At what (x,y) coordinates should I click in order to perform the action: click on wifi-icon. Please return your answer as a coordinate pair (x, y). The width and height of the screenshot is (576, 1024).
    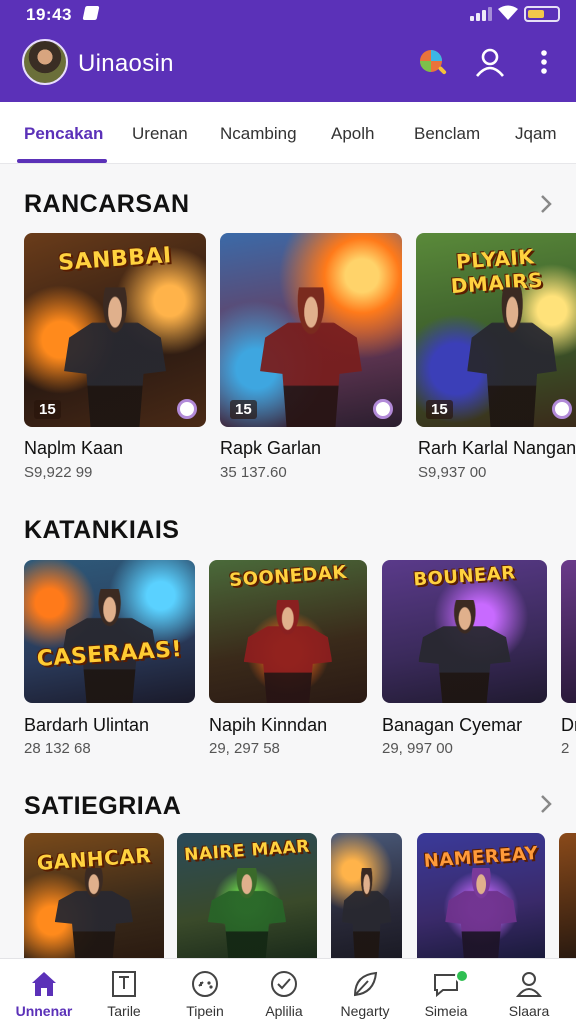
    Looking at the image, I should click on (508, 13).